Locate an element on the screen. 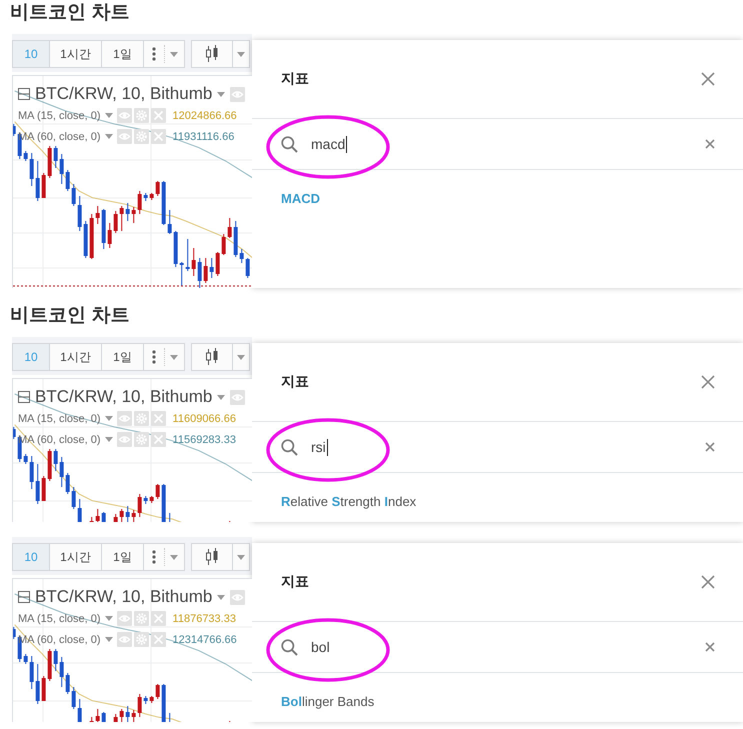  indicator-value: 11876733.33 is located at coordinates (204, 618).